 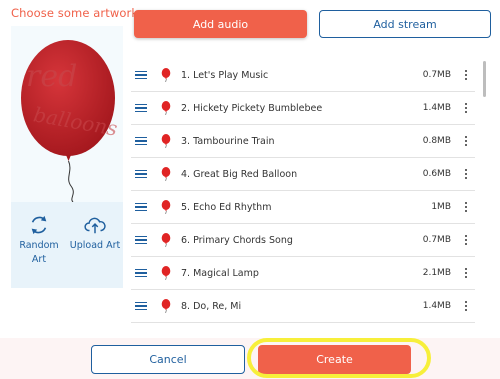 I want to click on cancel-button: Cancel, so click(x=168, y=359).